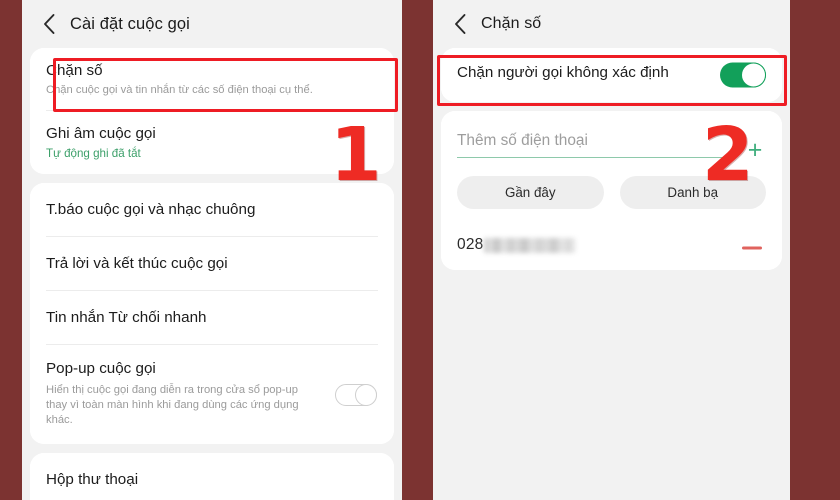 This screenshot has width=840, height=500. What do you see at coordinates (511, 23) in the screenshot?
I see `right-page-title: Chặn số` at bounding box center [511, 23].